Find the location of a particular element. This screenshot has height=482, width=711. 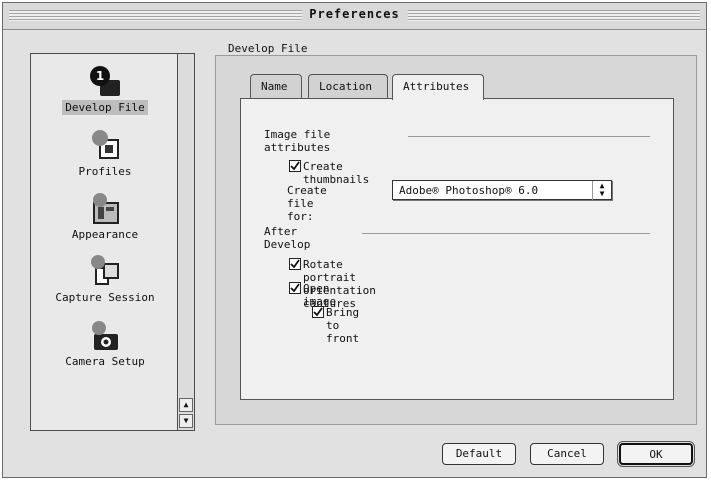

tab-name: Name is located at coordinates (276, 86).